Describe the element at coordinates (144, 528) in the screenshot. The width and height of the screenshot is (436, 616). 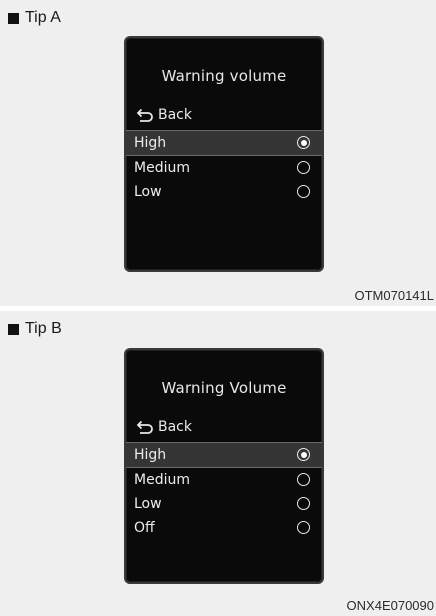
I see `option-label: Off` at that location.